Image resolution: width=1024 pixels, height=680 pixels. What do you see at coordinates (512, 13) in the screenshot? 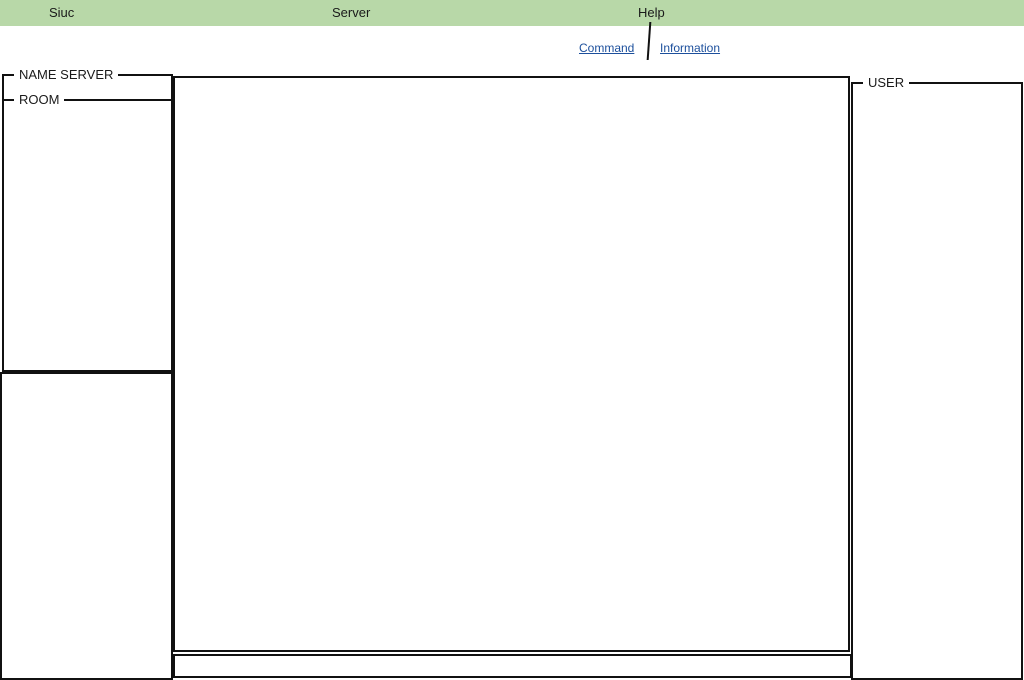
I see `menu-bar: Siuc Server Help` at bounding box center [512, 13].